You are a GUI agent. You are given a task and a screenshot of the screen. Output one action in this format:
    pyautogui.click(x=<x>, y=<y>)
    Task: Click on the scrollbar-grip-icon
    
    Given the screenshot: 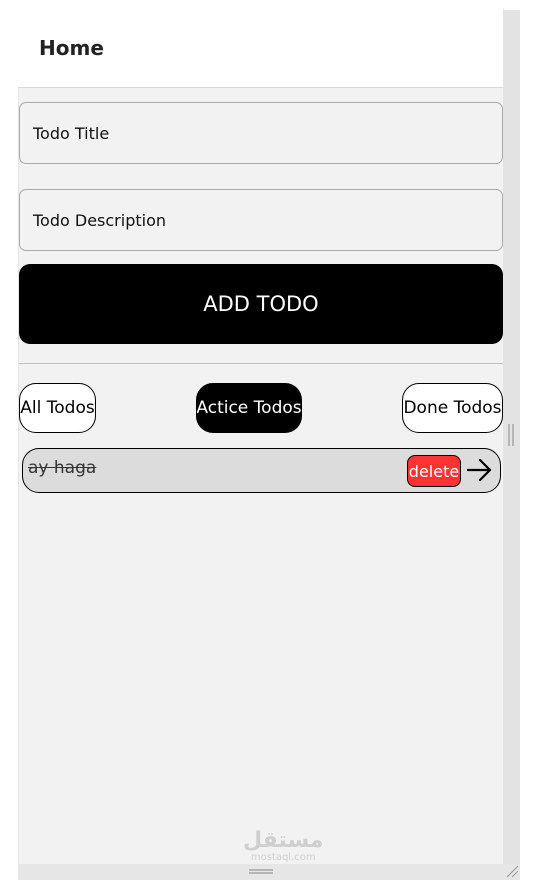 What is the action you would take?
    pyautogui.click(x=511, y=435)
    